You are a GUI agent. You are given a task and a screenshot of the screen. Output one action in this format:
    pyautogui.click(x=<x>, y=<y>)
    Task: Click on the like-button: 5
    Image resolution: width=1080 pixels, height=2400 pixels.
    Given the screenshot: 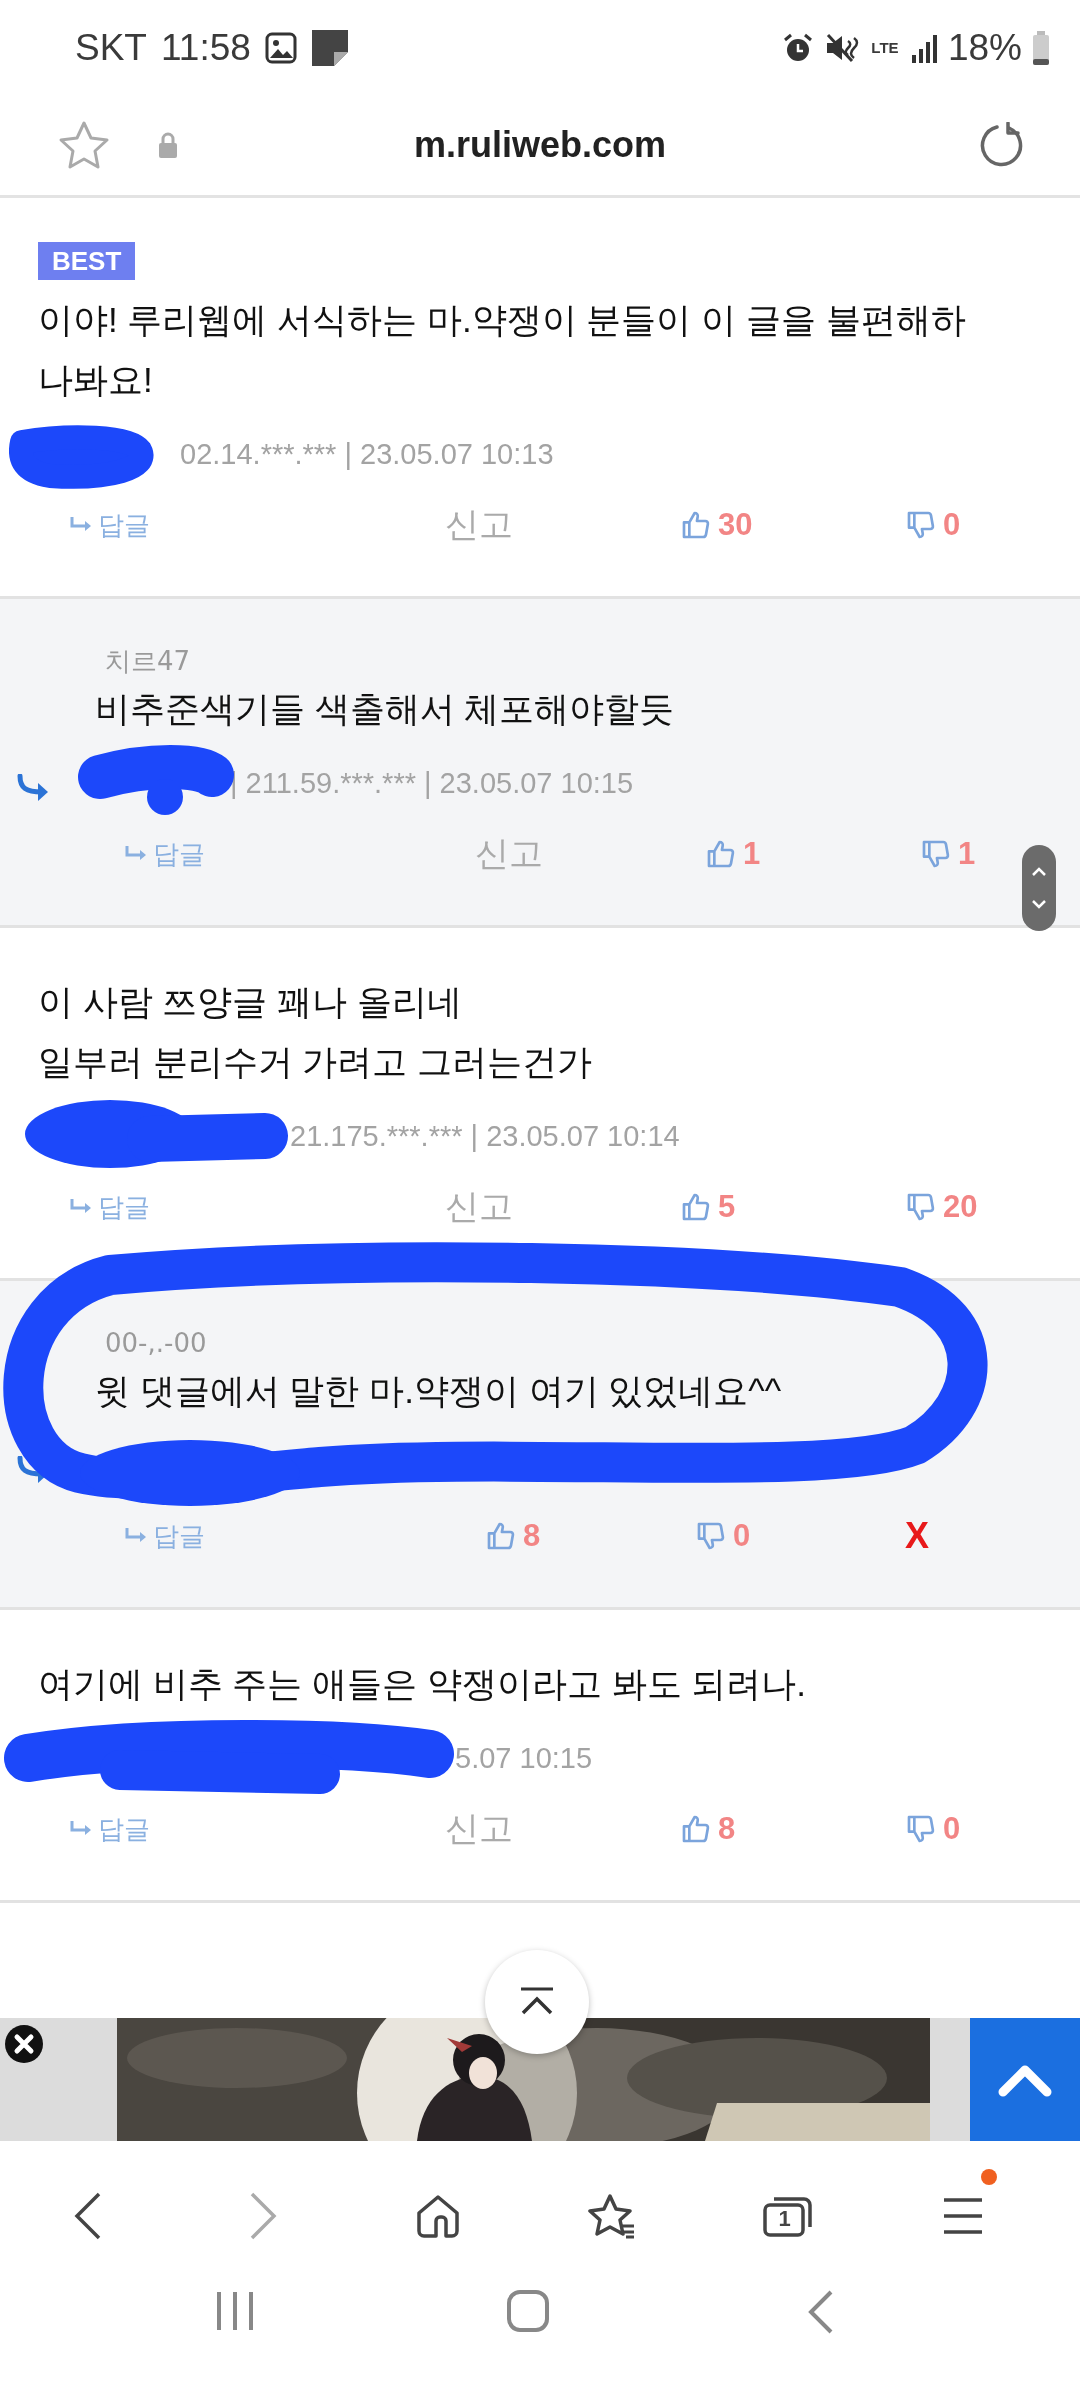 What is the action you would take?
    pyautogui.click(x=792, y=1207)
    